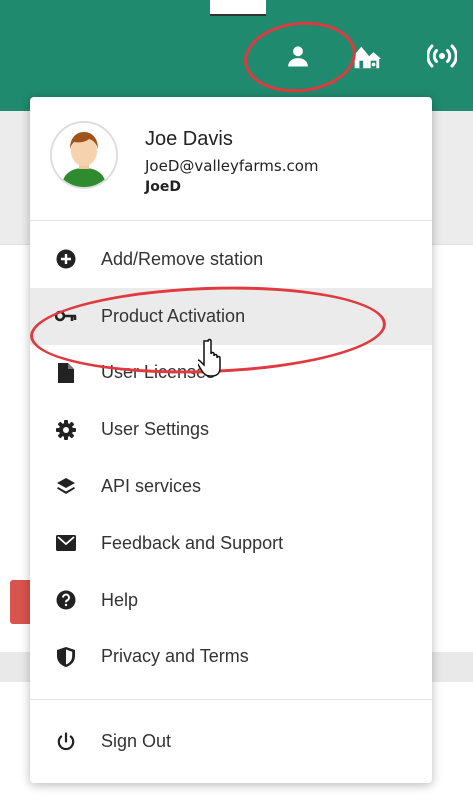  I want to click on profile-email: JoeD@valleyfarms.com, so click(232, 166).